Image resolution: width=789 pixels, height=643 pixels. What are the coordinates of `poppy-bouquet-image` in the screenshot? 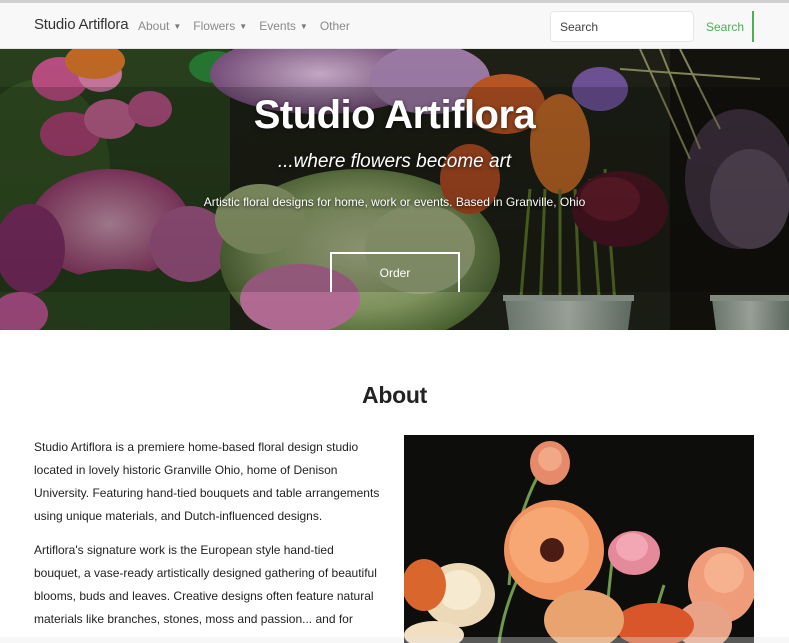 It's located at (579, 539).